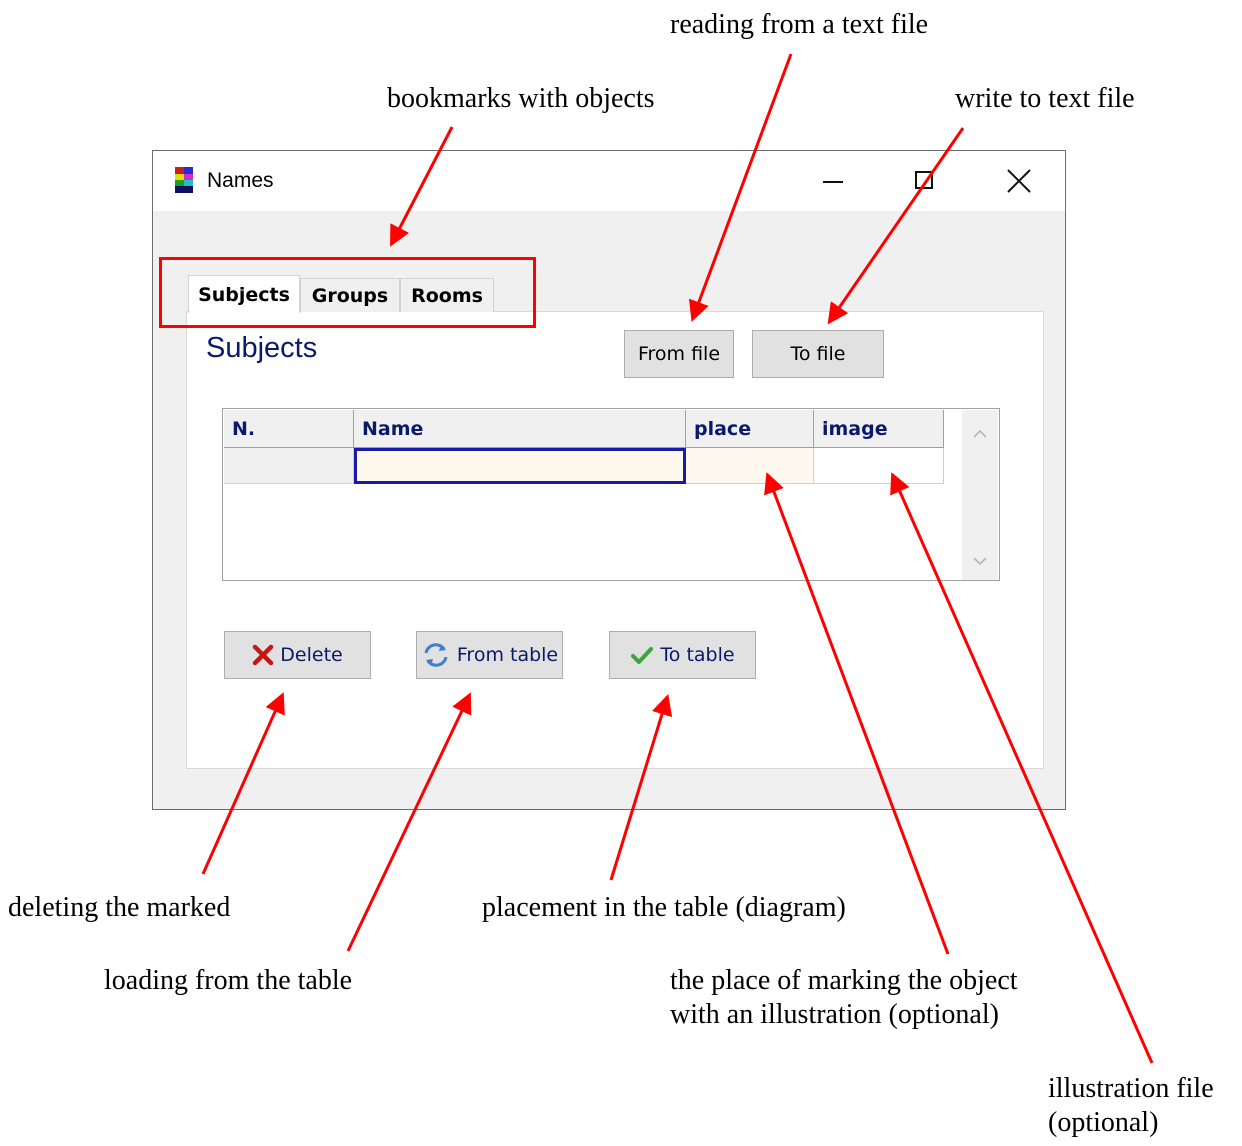 Image resolution: width=1242 pixels, height=1146 pixels. What do you see at coordinates (311, 655) in the screenshot?
I see `delete-label: Delete` at bounding box center [311, 655].